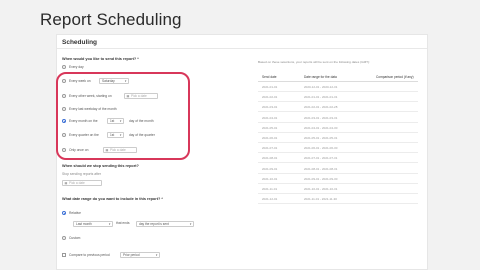  Describe the element at coordinates (270, 148) in the screenshot. I see `send-date-cell: 2021-07-01` at that location.